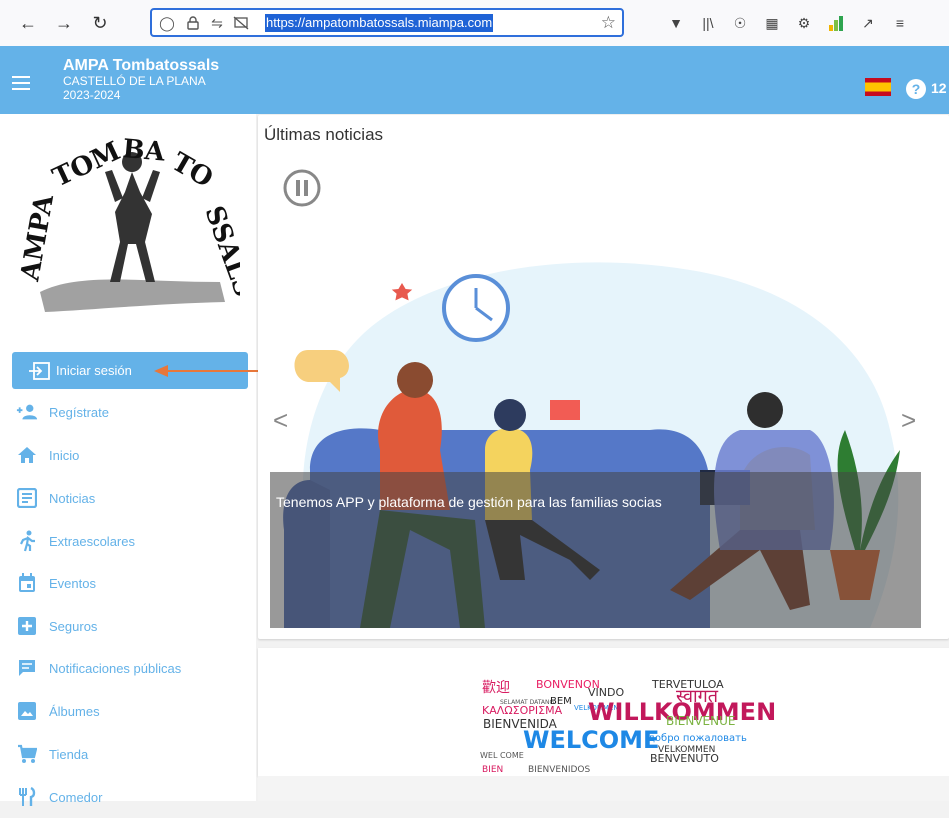 The image size is (949, 818). I want to click on cloud-word: BIENVENUE, so click(700, 721).